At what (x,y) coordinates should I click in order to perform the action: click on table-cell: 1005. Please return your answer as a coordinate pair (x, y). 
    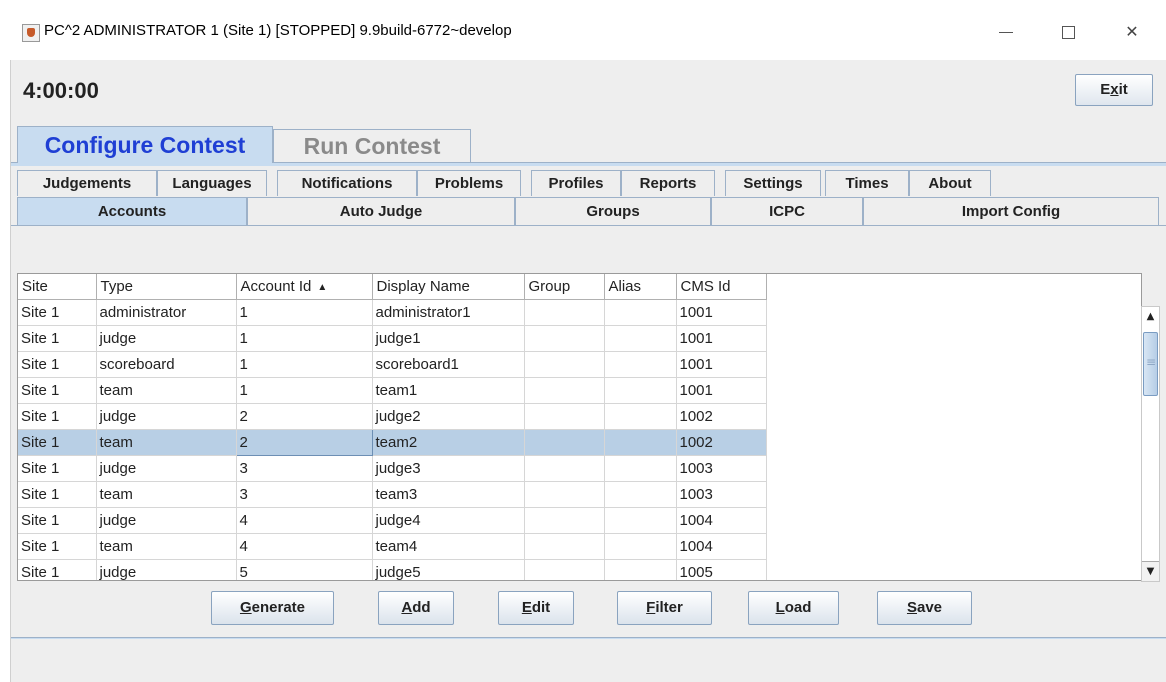
    Looking at the image, I should click on (721, 569).